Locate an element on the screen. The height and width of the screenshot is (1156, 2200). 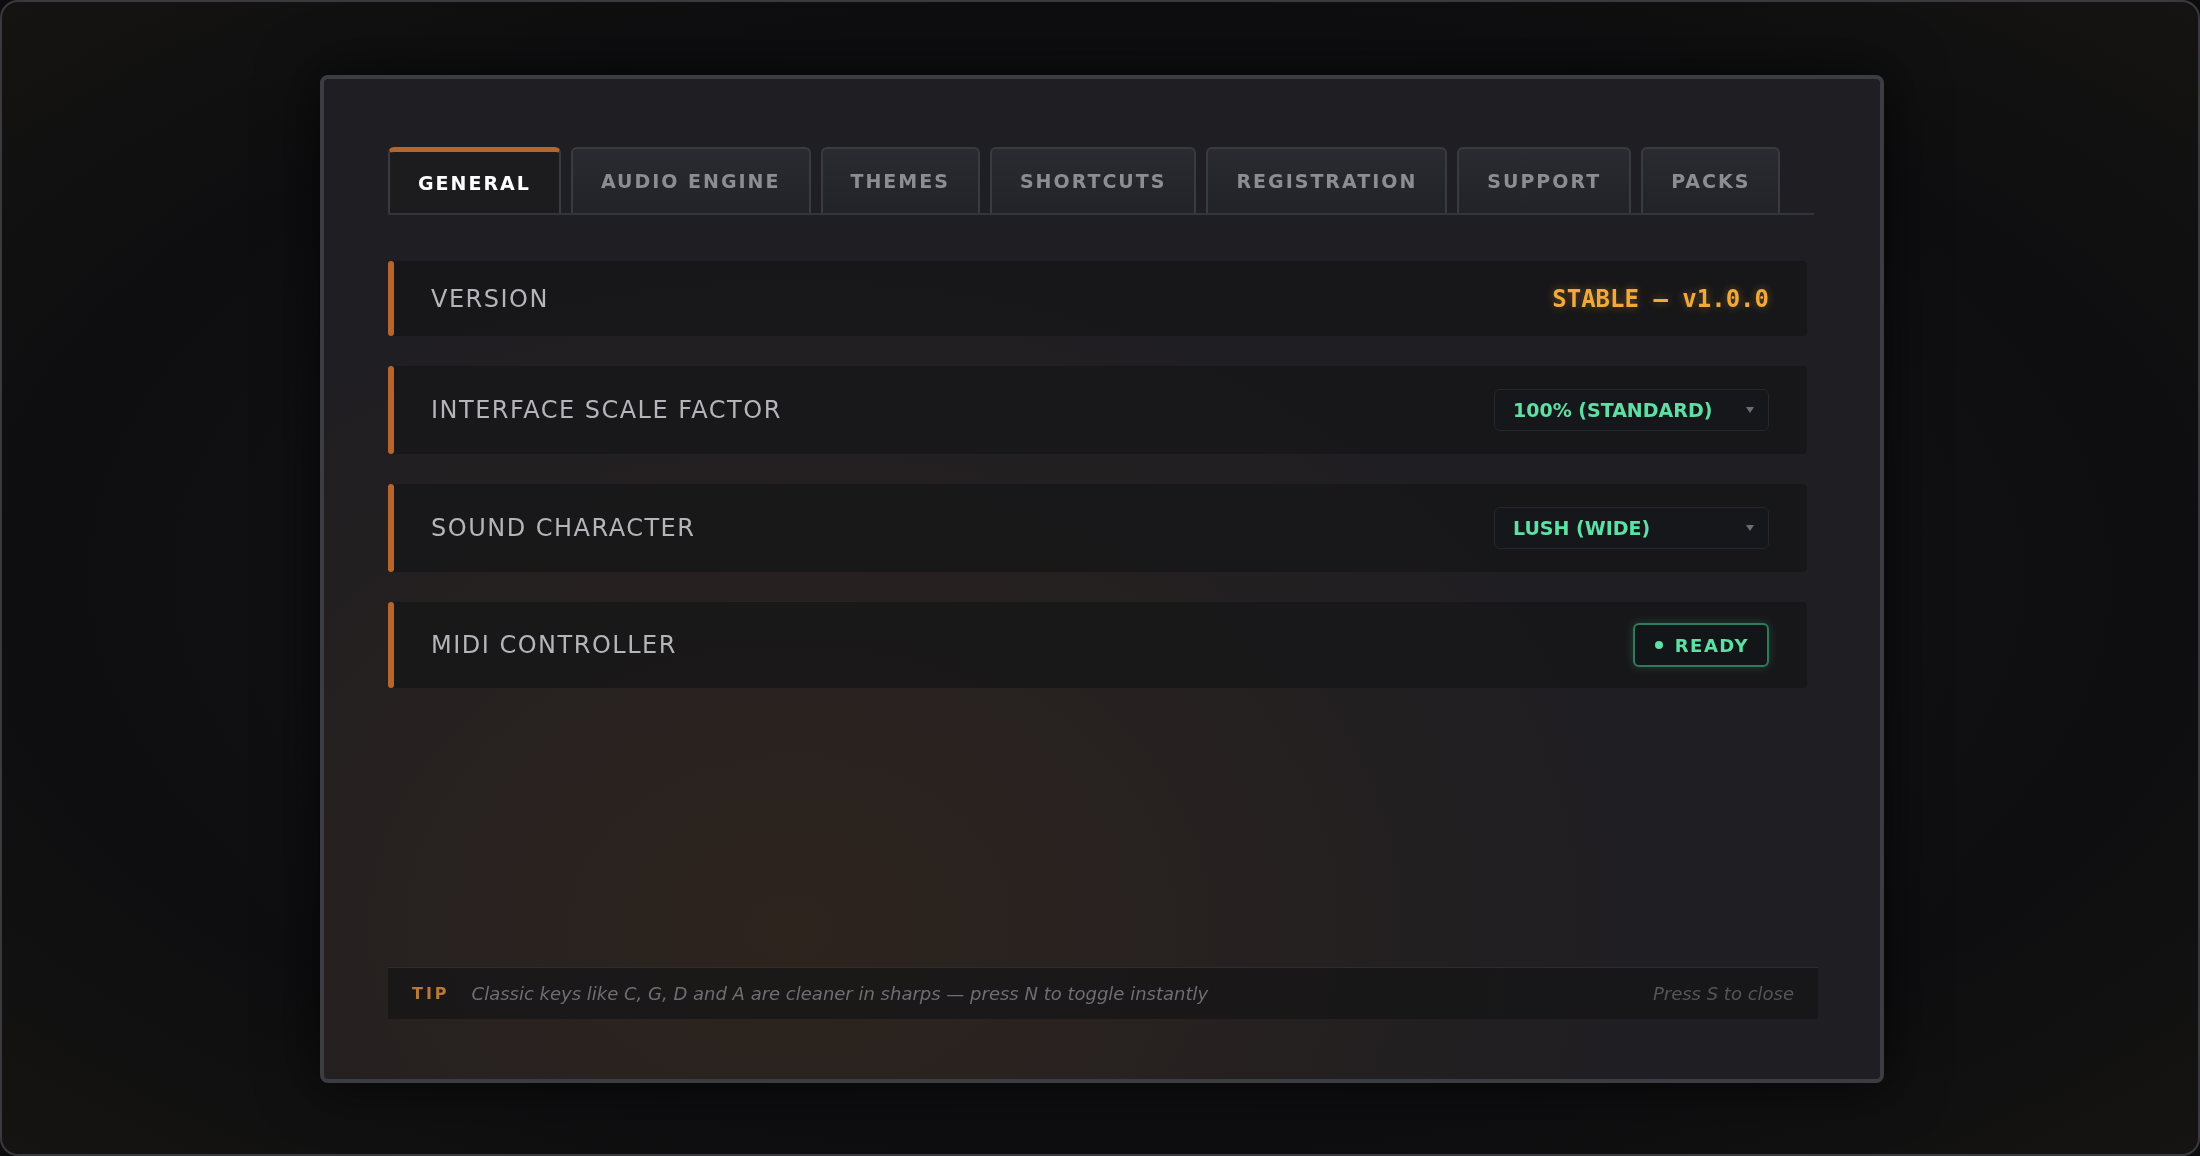
dropdown: 100% (STANDARD) is located at coordinates (1631, 410).